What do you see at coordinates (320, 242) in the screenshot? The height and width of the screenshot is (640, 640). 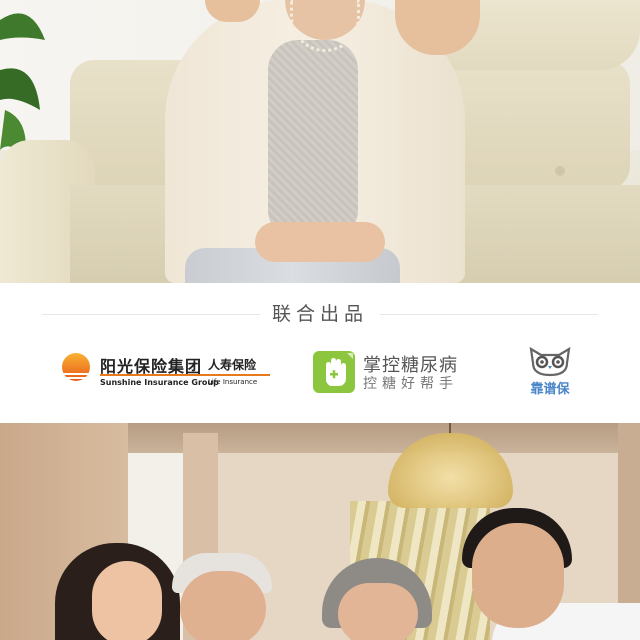 I see `woman-hands` at bounding box center [320, 242].